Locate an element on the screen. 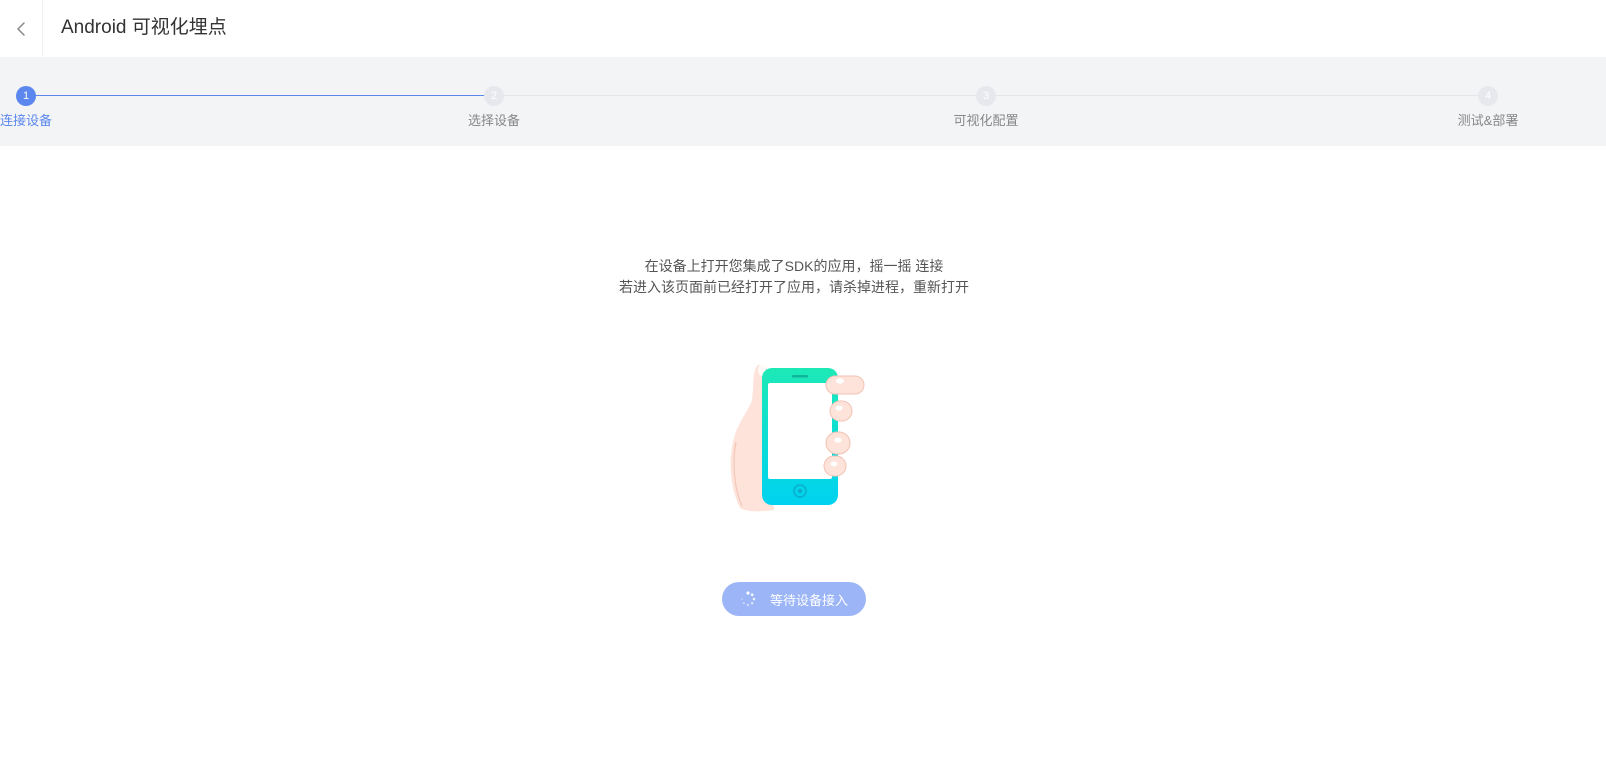 The height and width of the screenshot is (780, 1606). chevron-left-icon is located at coordinates (21, 28).